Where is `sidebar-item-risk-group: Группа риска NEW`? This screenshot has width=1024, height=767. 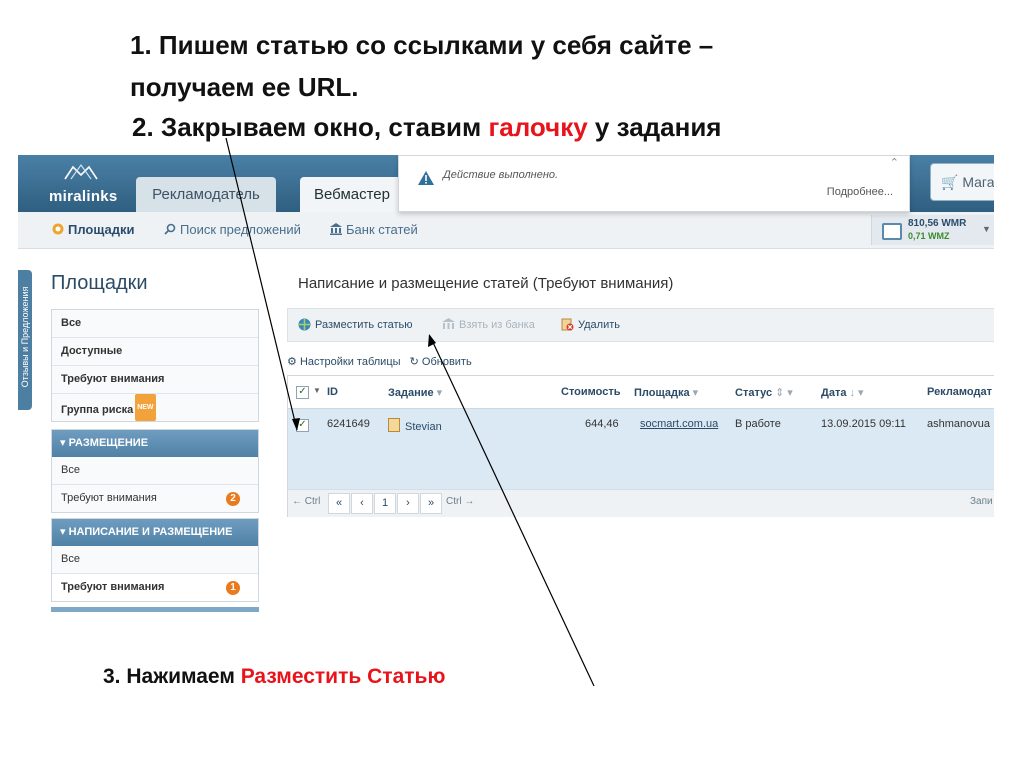 sidebar-item-risk-group: Группа риска NEW is located at coordinates (155, 407).